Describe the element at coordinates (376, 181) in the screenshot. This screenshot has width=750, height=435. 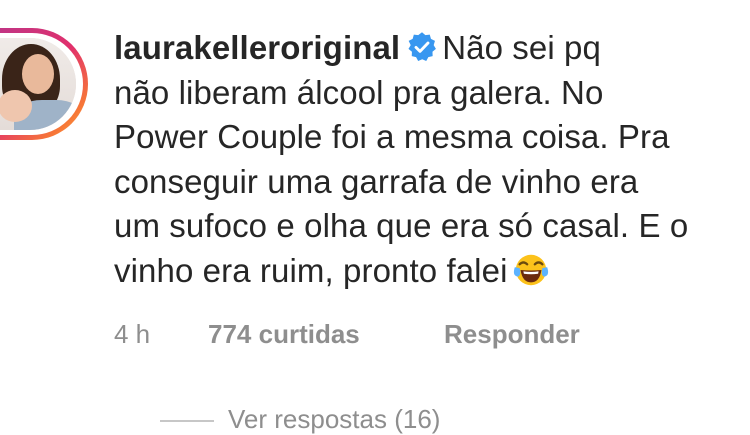
I see `comment-text-line-4: conseguir uma garrafa de vinho era` at that location.